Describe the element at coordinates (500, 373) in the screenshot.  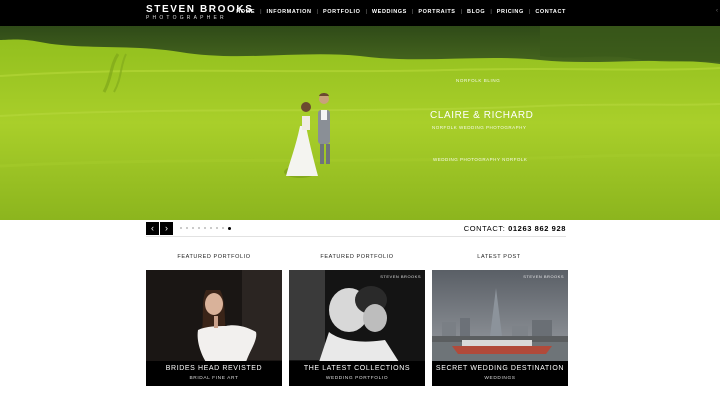
I see `card-caption: SECRET WEDDING DESTINATION WEDDINGS` at that location.